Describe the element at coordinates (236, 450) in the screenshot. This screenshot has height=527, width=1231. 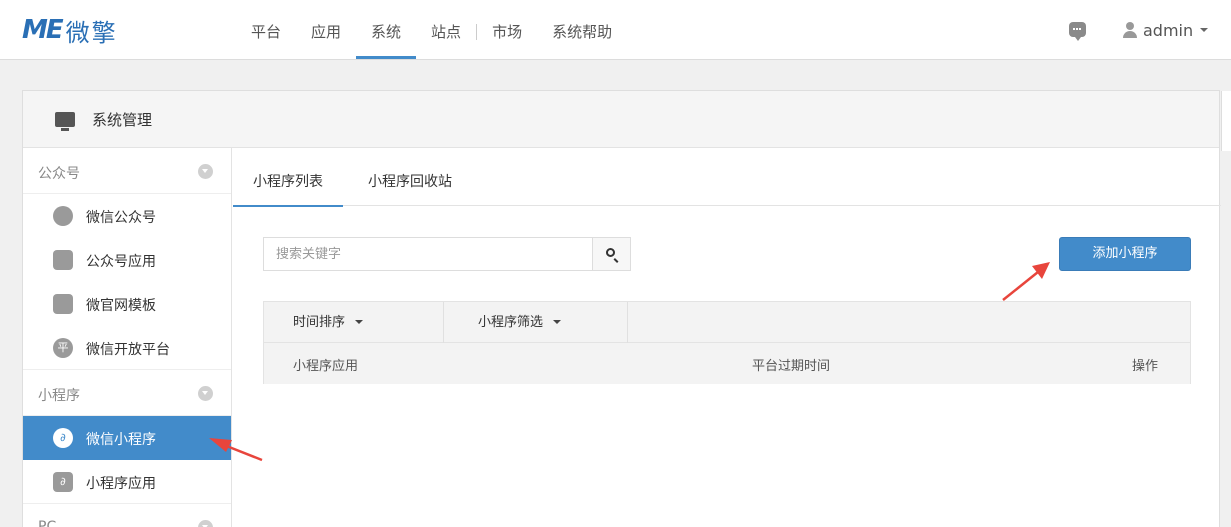
I see `annotation-arrow-sidebar` at that location.